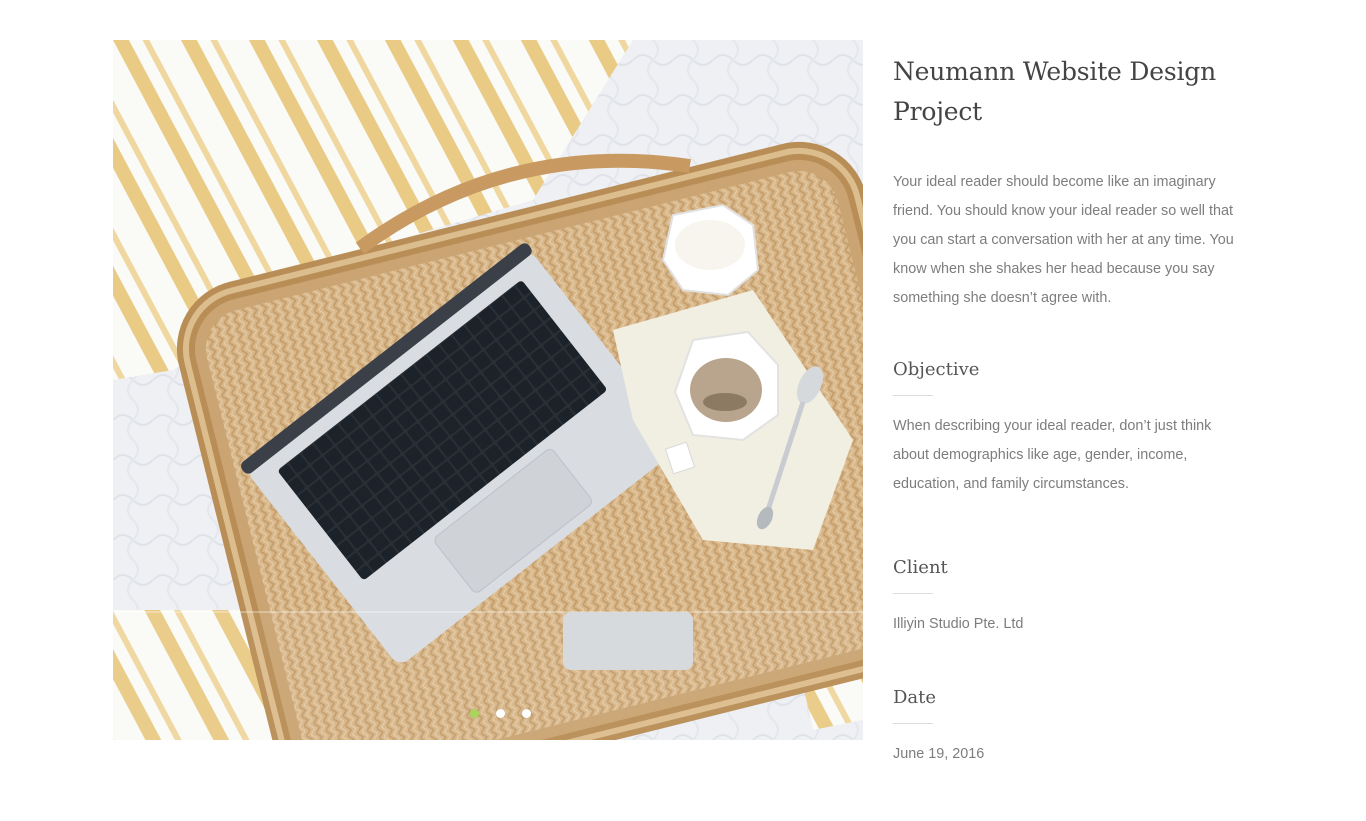 This screenshot has width=1366, height=821. What do you see at coordinates (913, 395) in the screenshot?
I see `objective-divider` at bounding box center [913, 395].